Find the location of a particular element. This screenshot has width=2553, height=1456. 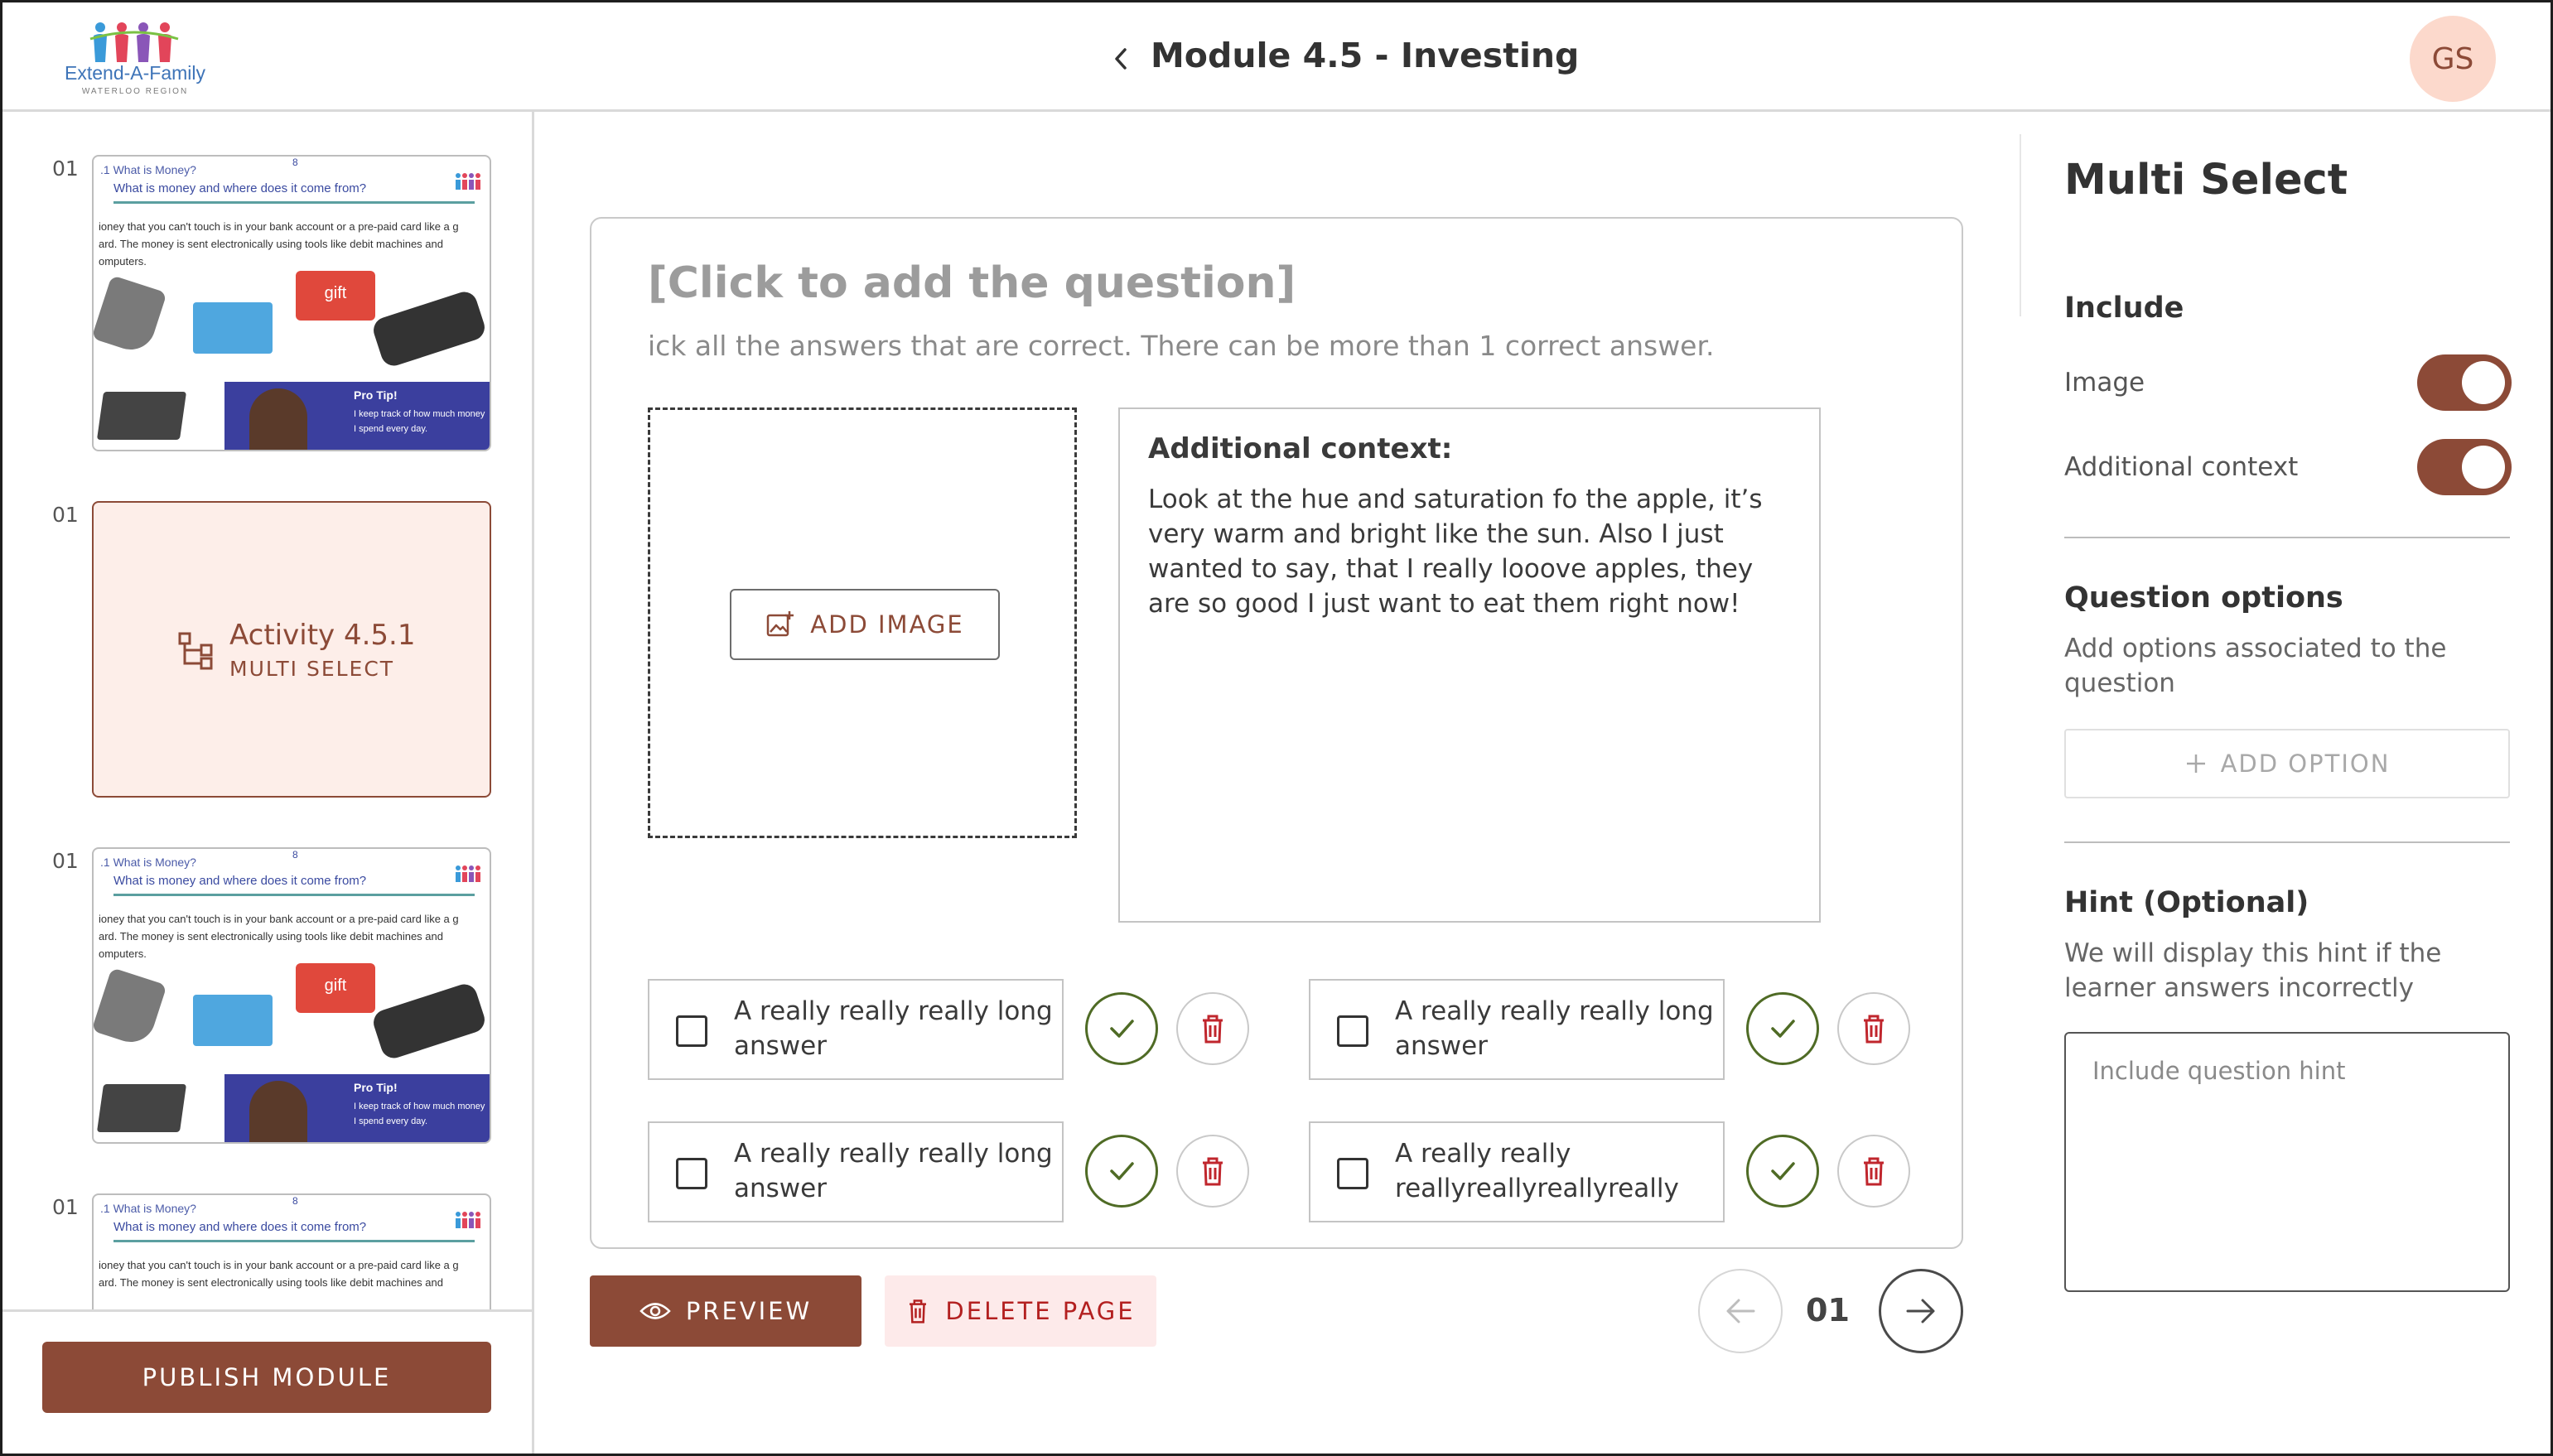

sidebar-footer: PUBLISH MODULE is located at coordinates (267, 1381).